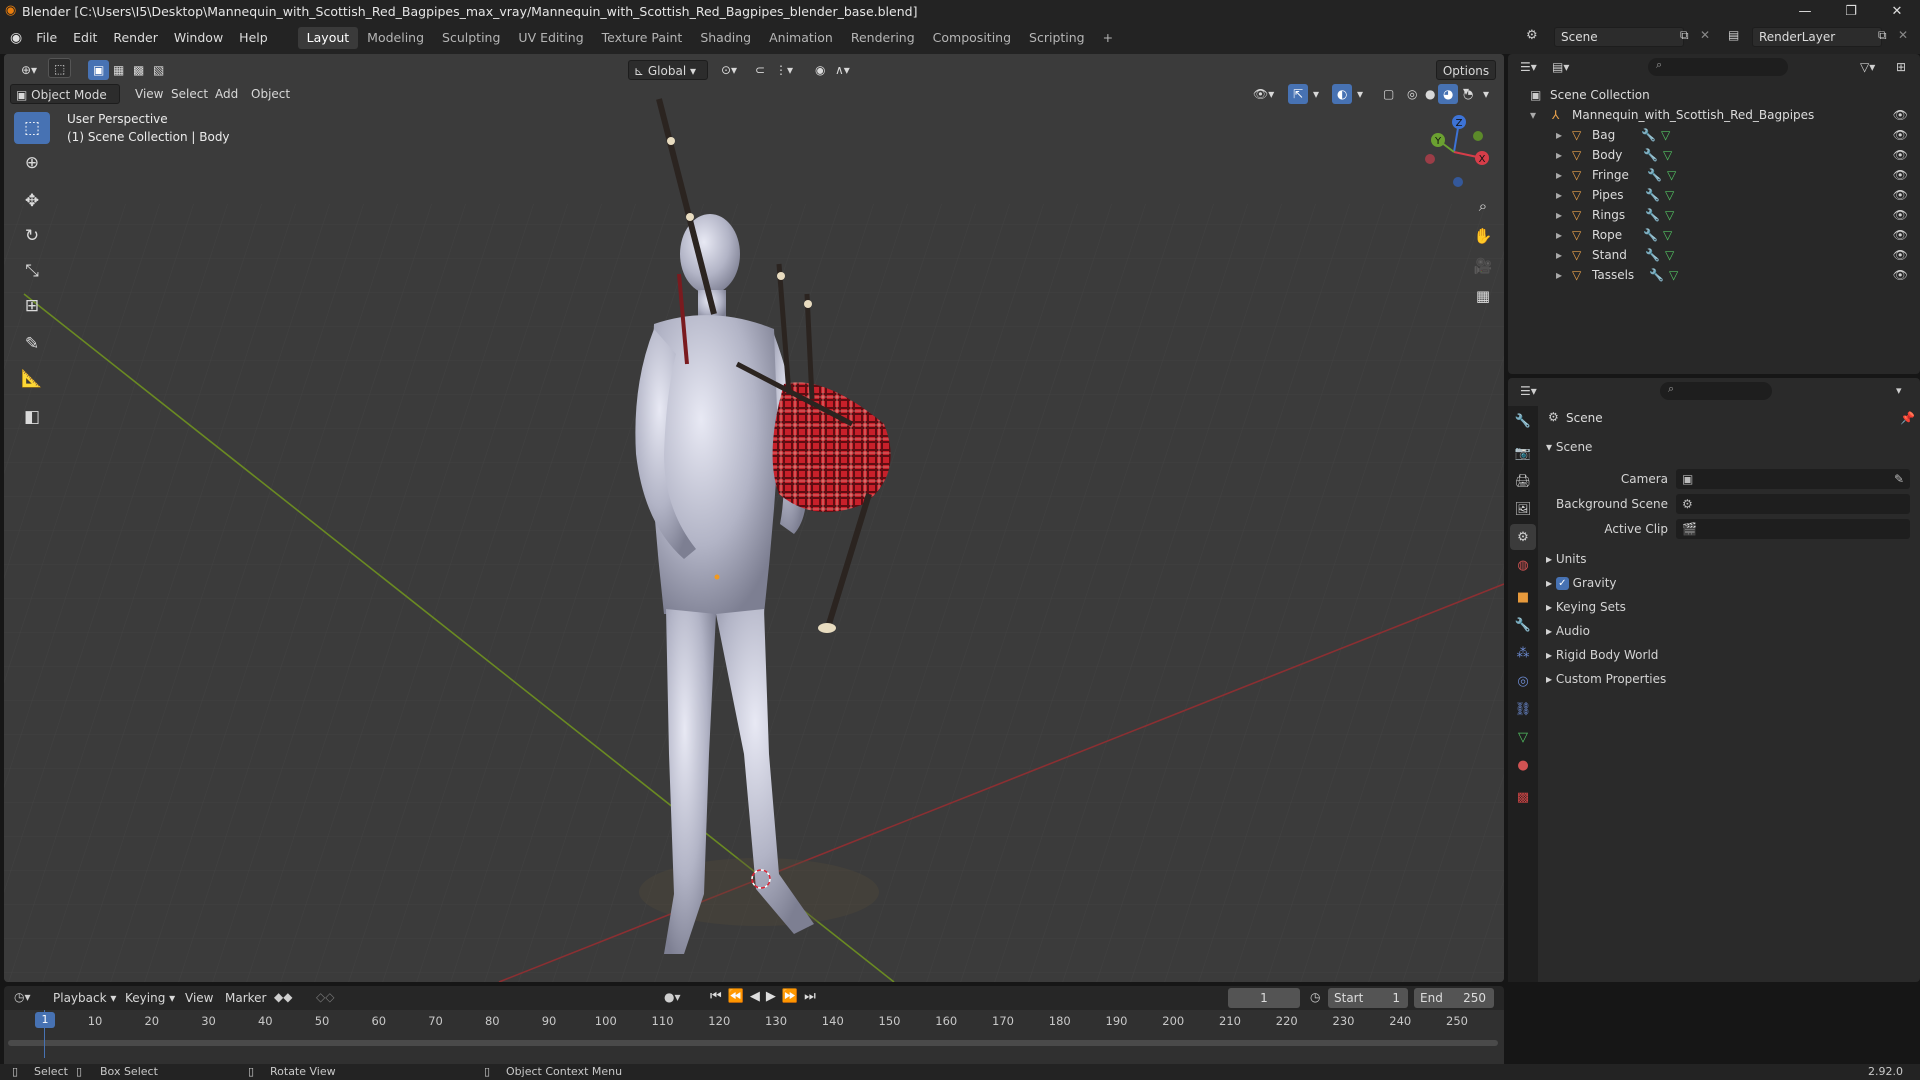 The width and height of the screenshot is (1920, 1080). Describe the element at coordinates (672, 997) in the screenshot. I see `auto-keying-icon: ●▾` at that location.